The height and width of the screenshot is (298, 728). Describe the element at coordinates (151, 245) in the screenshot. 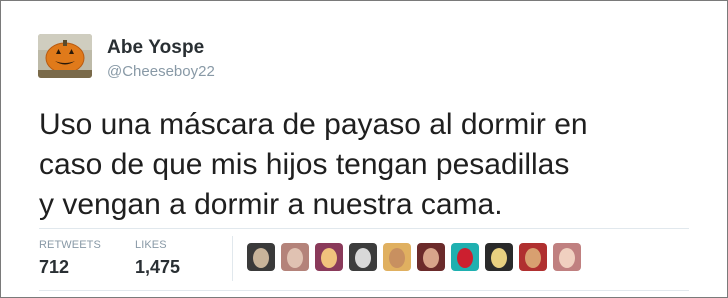

I see `likes-label: LIKES` at that location.